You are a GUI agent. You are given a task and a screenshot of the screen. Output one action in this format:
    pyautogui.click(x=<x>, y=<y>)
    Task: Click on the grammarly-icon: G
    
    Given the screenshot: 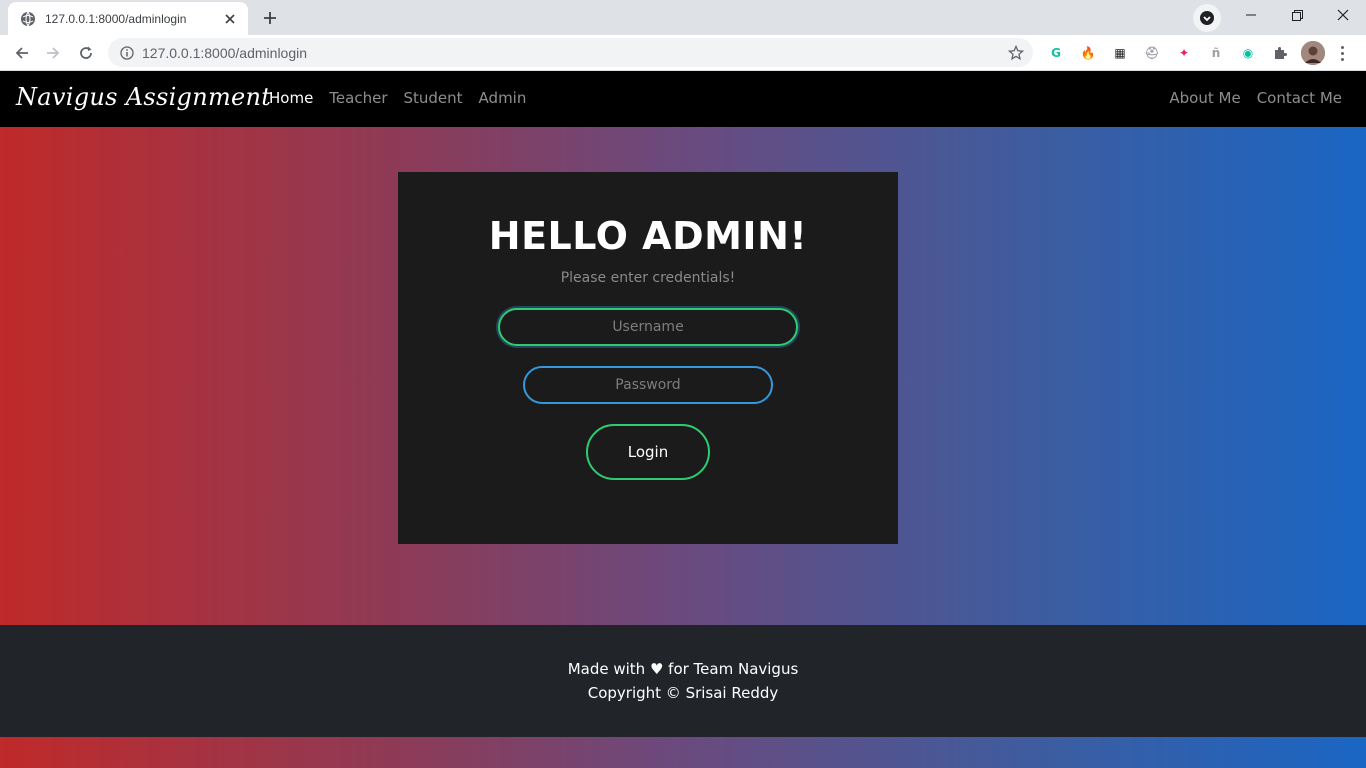 What is the action you would take?
    pyautogui.click(x=1056, y=53)
    